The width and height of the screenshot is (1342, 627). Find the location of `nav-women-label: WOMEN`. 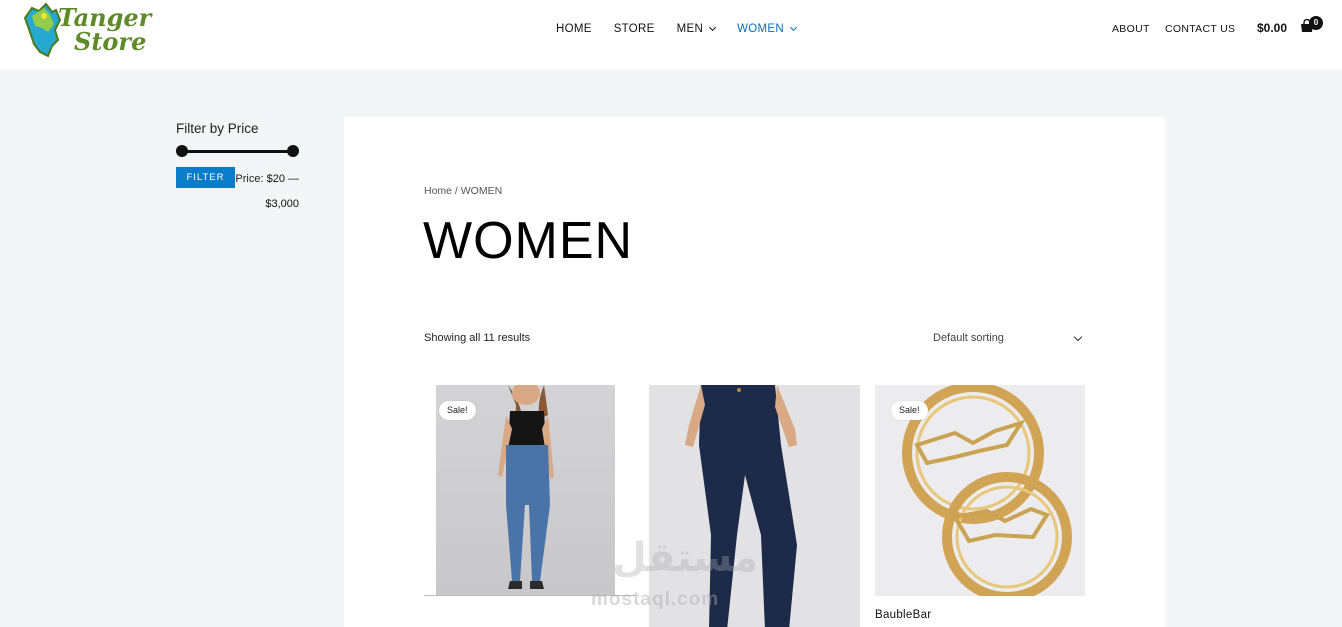

nav-women-label: WOMEN is located at coordinates (760, 29).